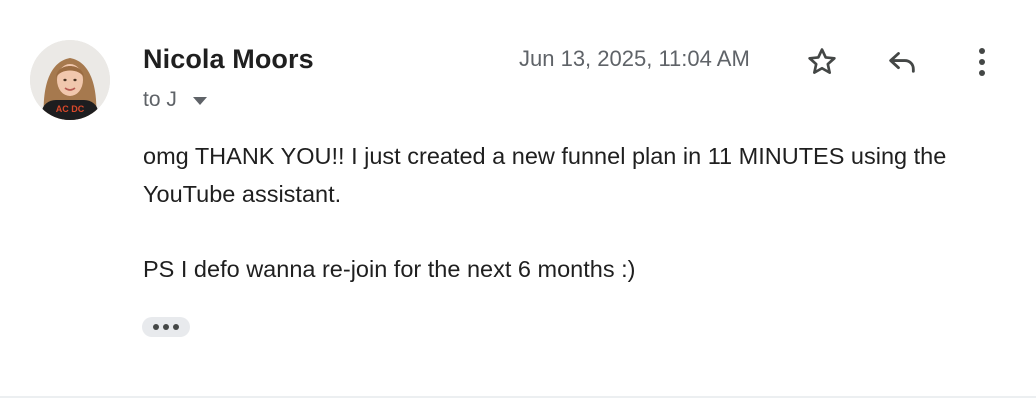  I want to click on recipient-toggle: to J, so click(175, 100).